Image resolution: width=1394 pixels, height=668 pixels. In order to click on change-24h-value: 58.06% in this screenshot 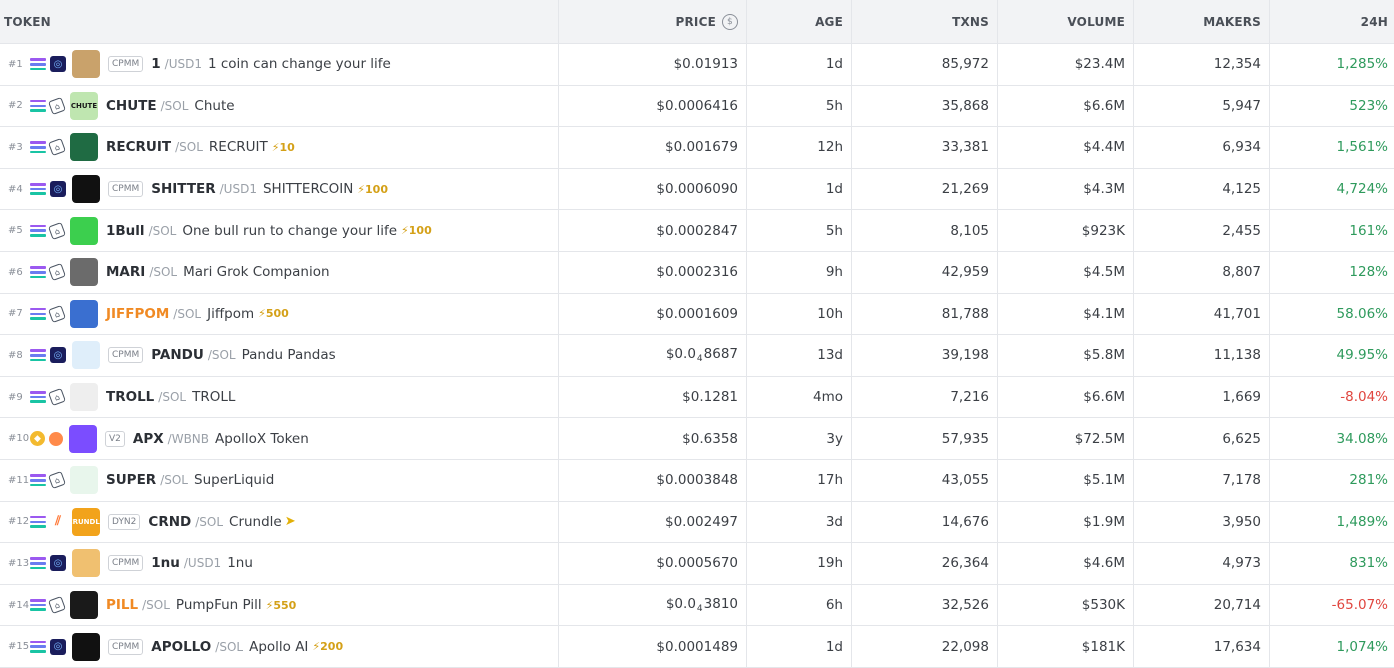, I will do `click(1362, 313)`.